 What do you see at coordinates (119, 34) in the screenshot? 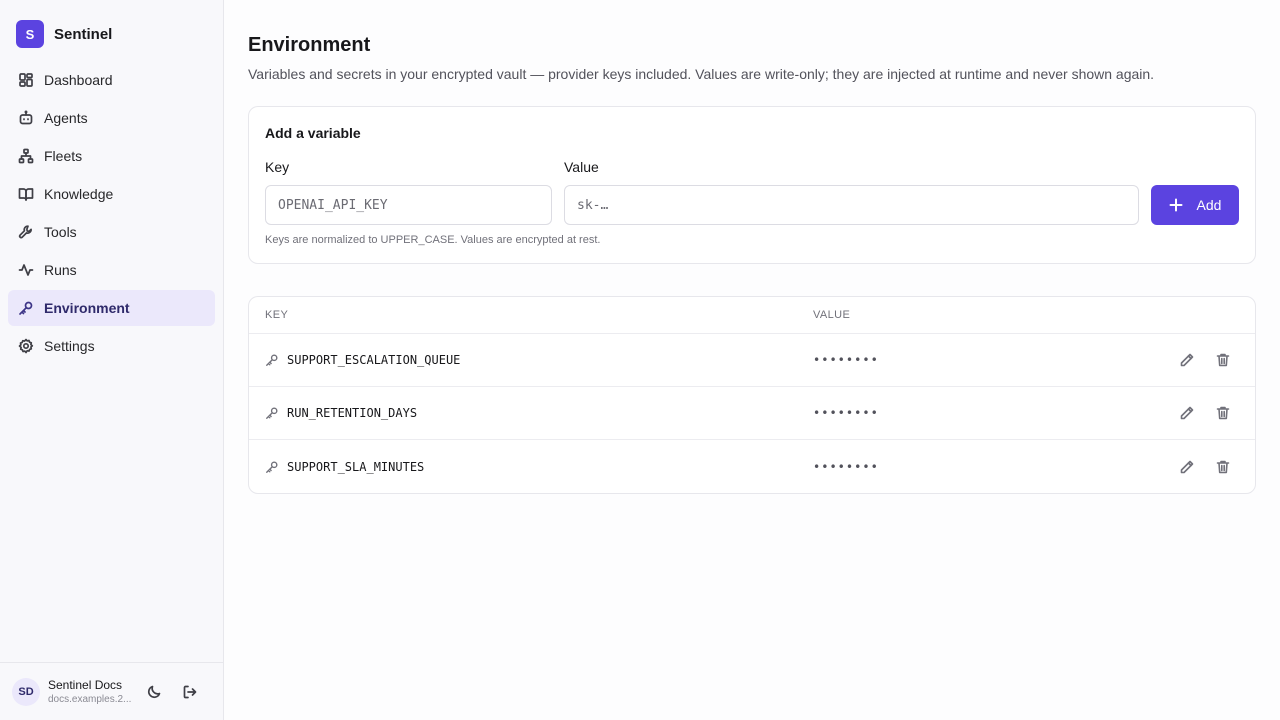
I see `brand: S Sentinel` at bounding box center [119, 34].